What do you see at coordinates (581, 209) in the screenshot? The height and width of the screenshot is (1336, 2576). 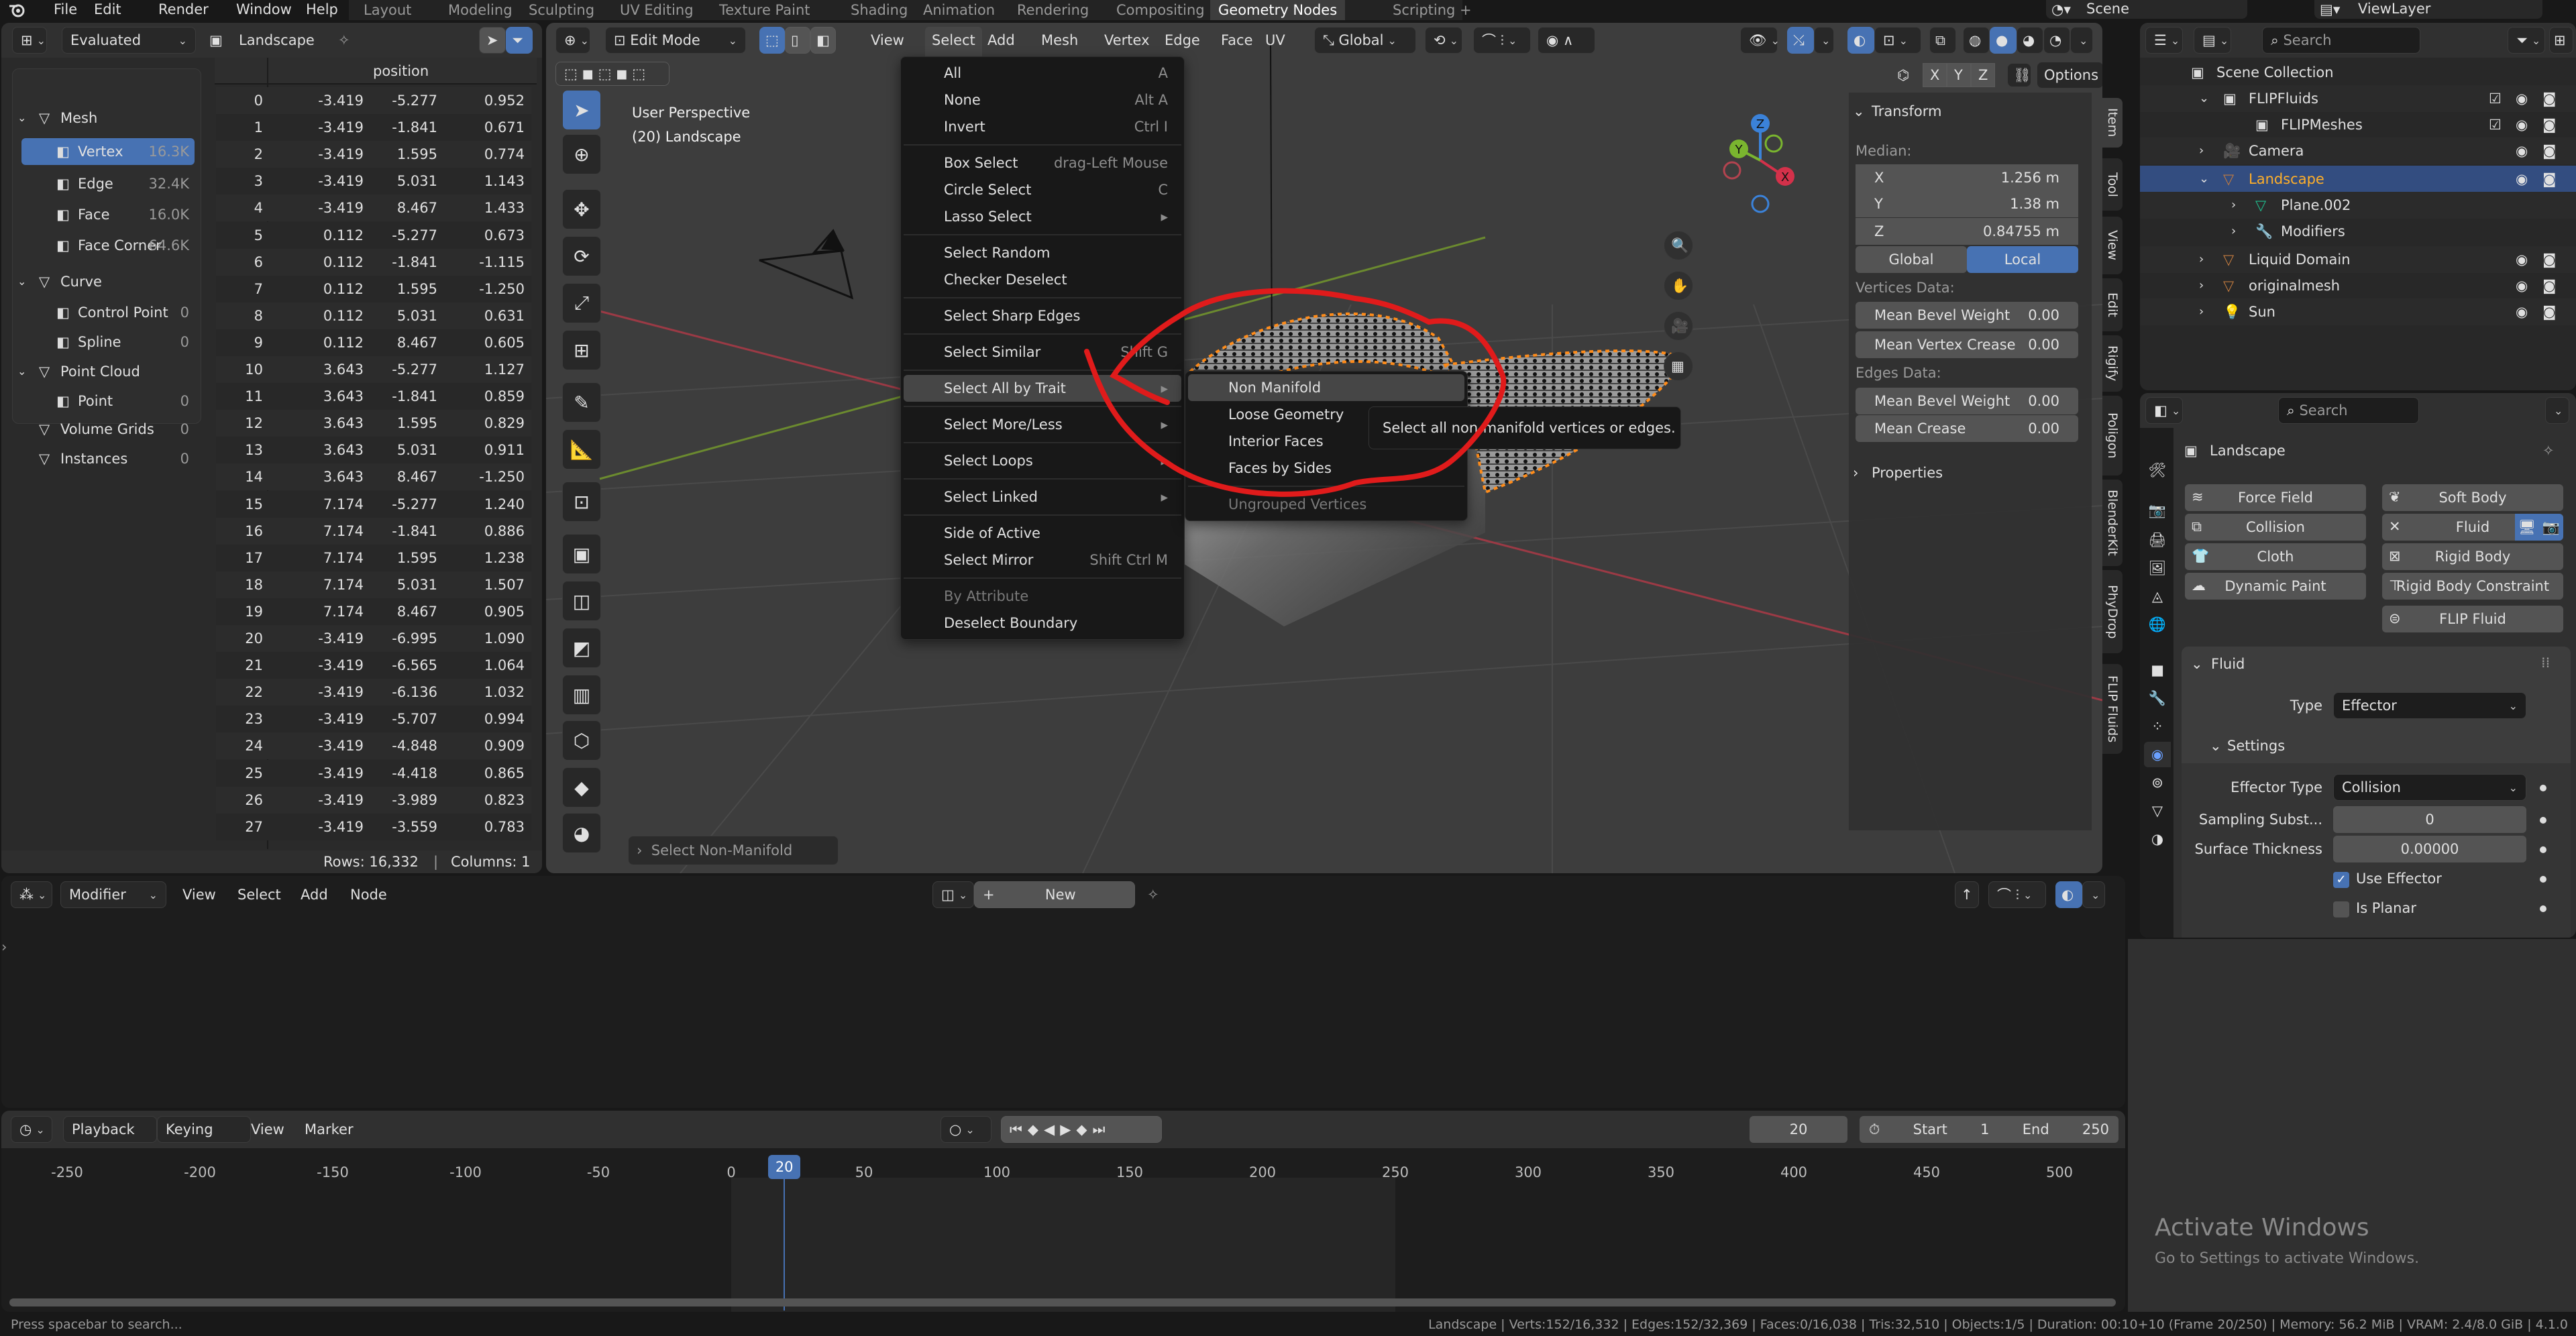 I see `move-tool-icon: ✥` at bounding box center [581, 209].